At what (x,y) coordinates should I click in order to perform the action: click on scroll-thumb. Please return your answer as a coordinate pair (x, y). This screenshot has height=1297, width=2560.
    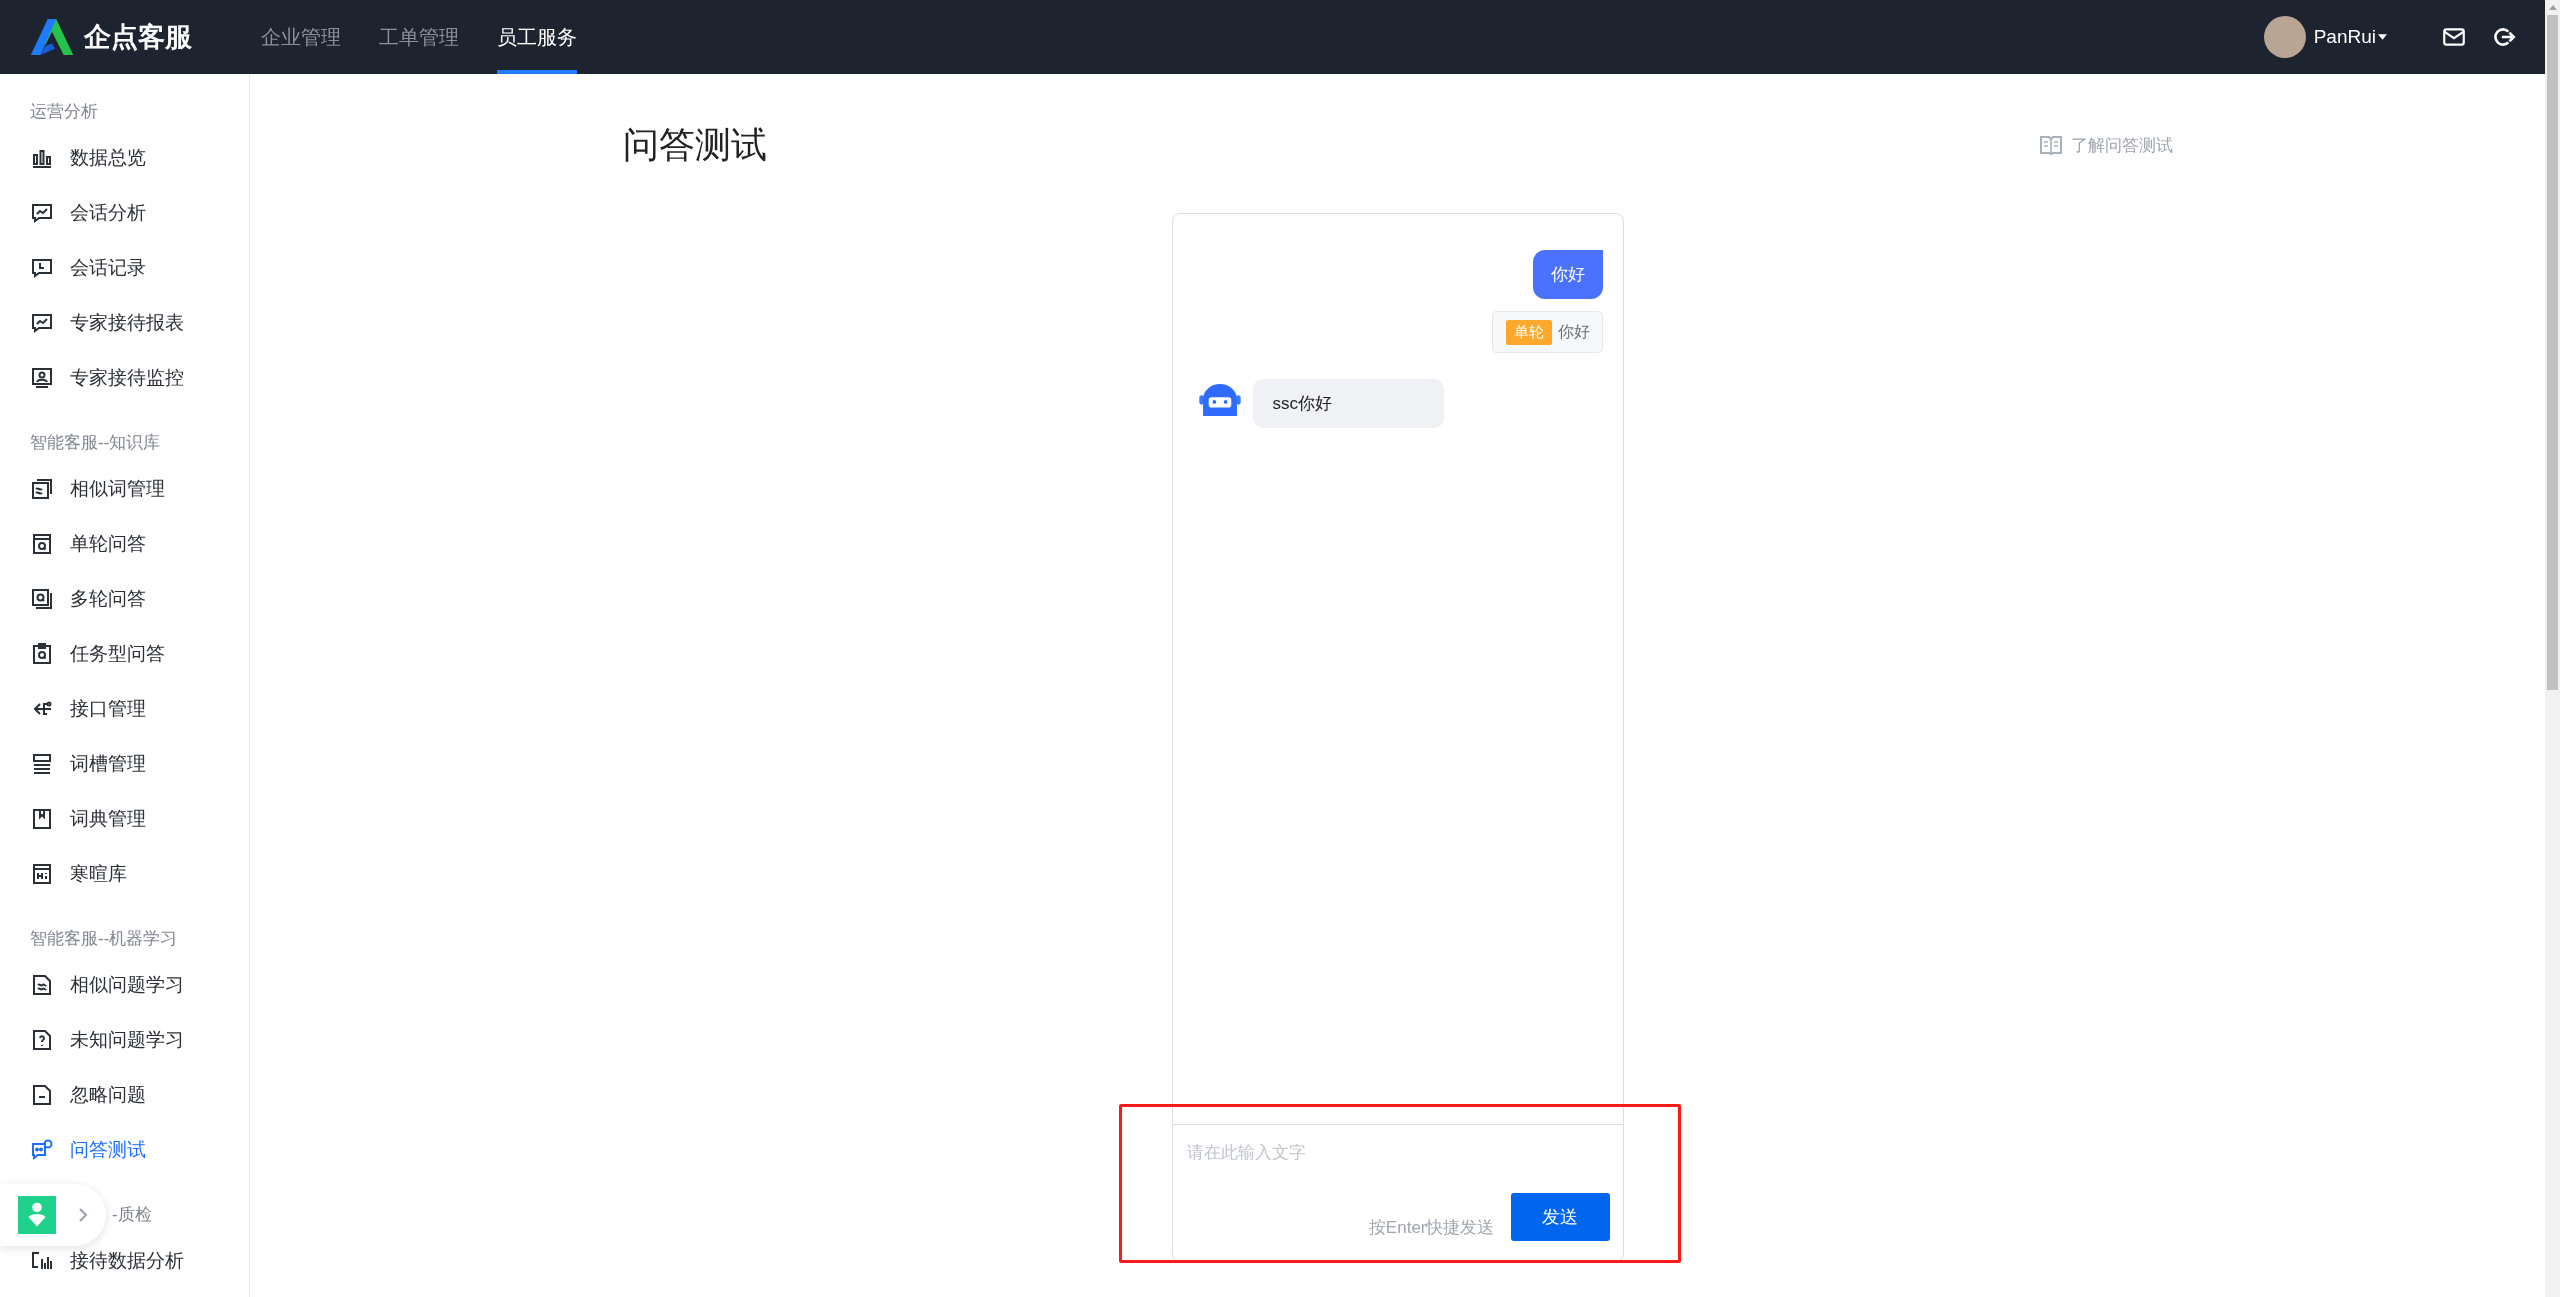
    Looking at the image, I should click on (2552, 352).